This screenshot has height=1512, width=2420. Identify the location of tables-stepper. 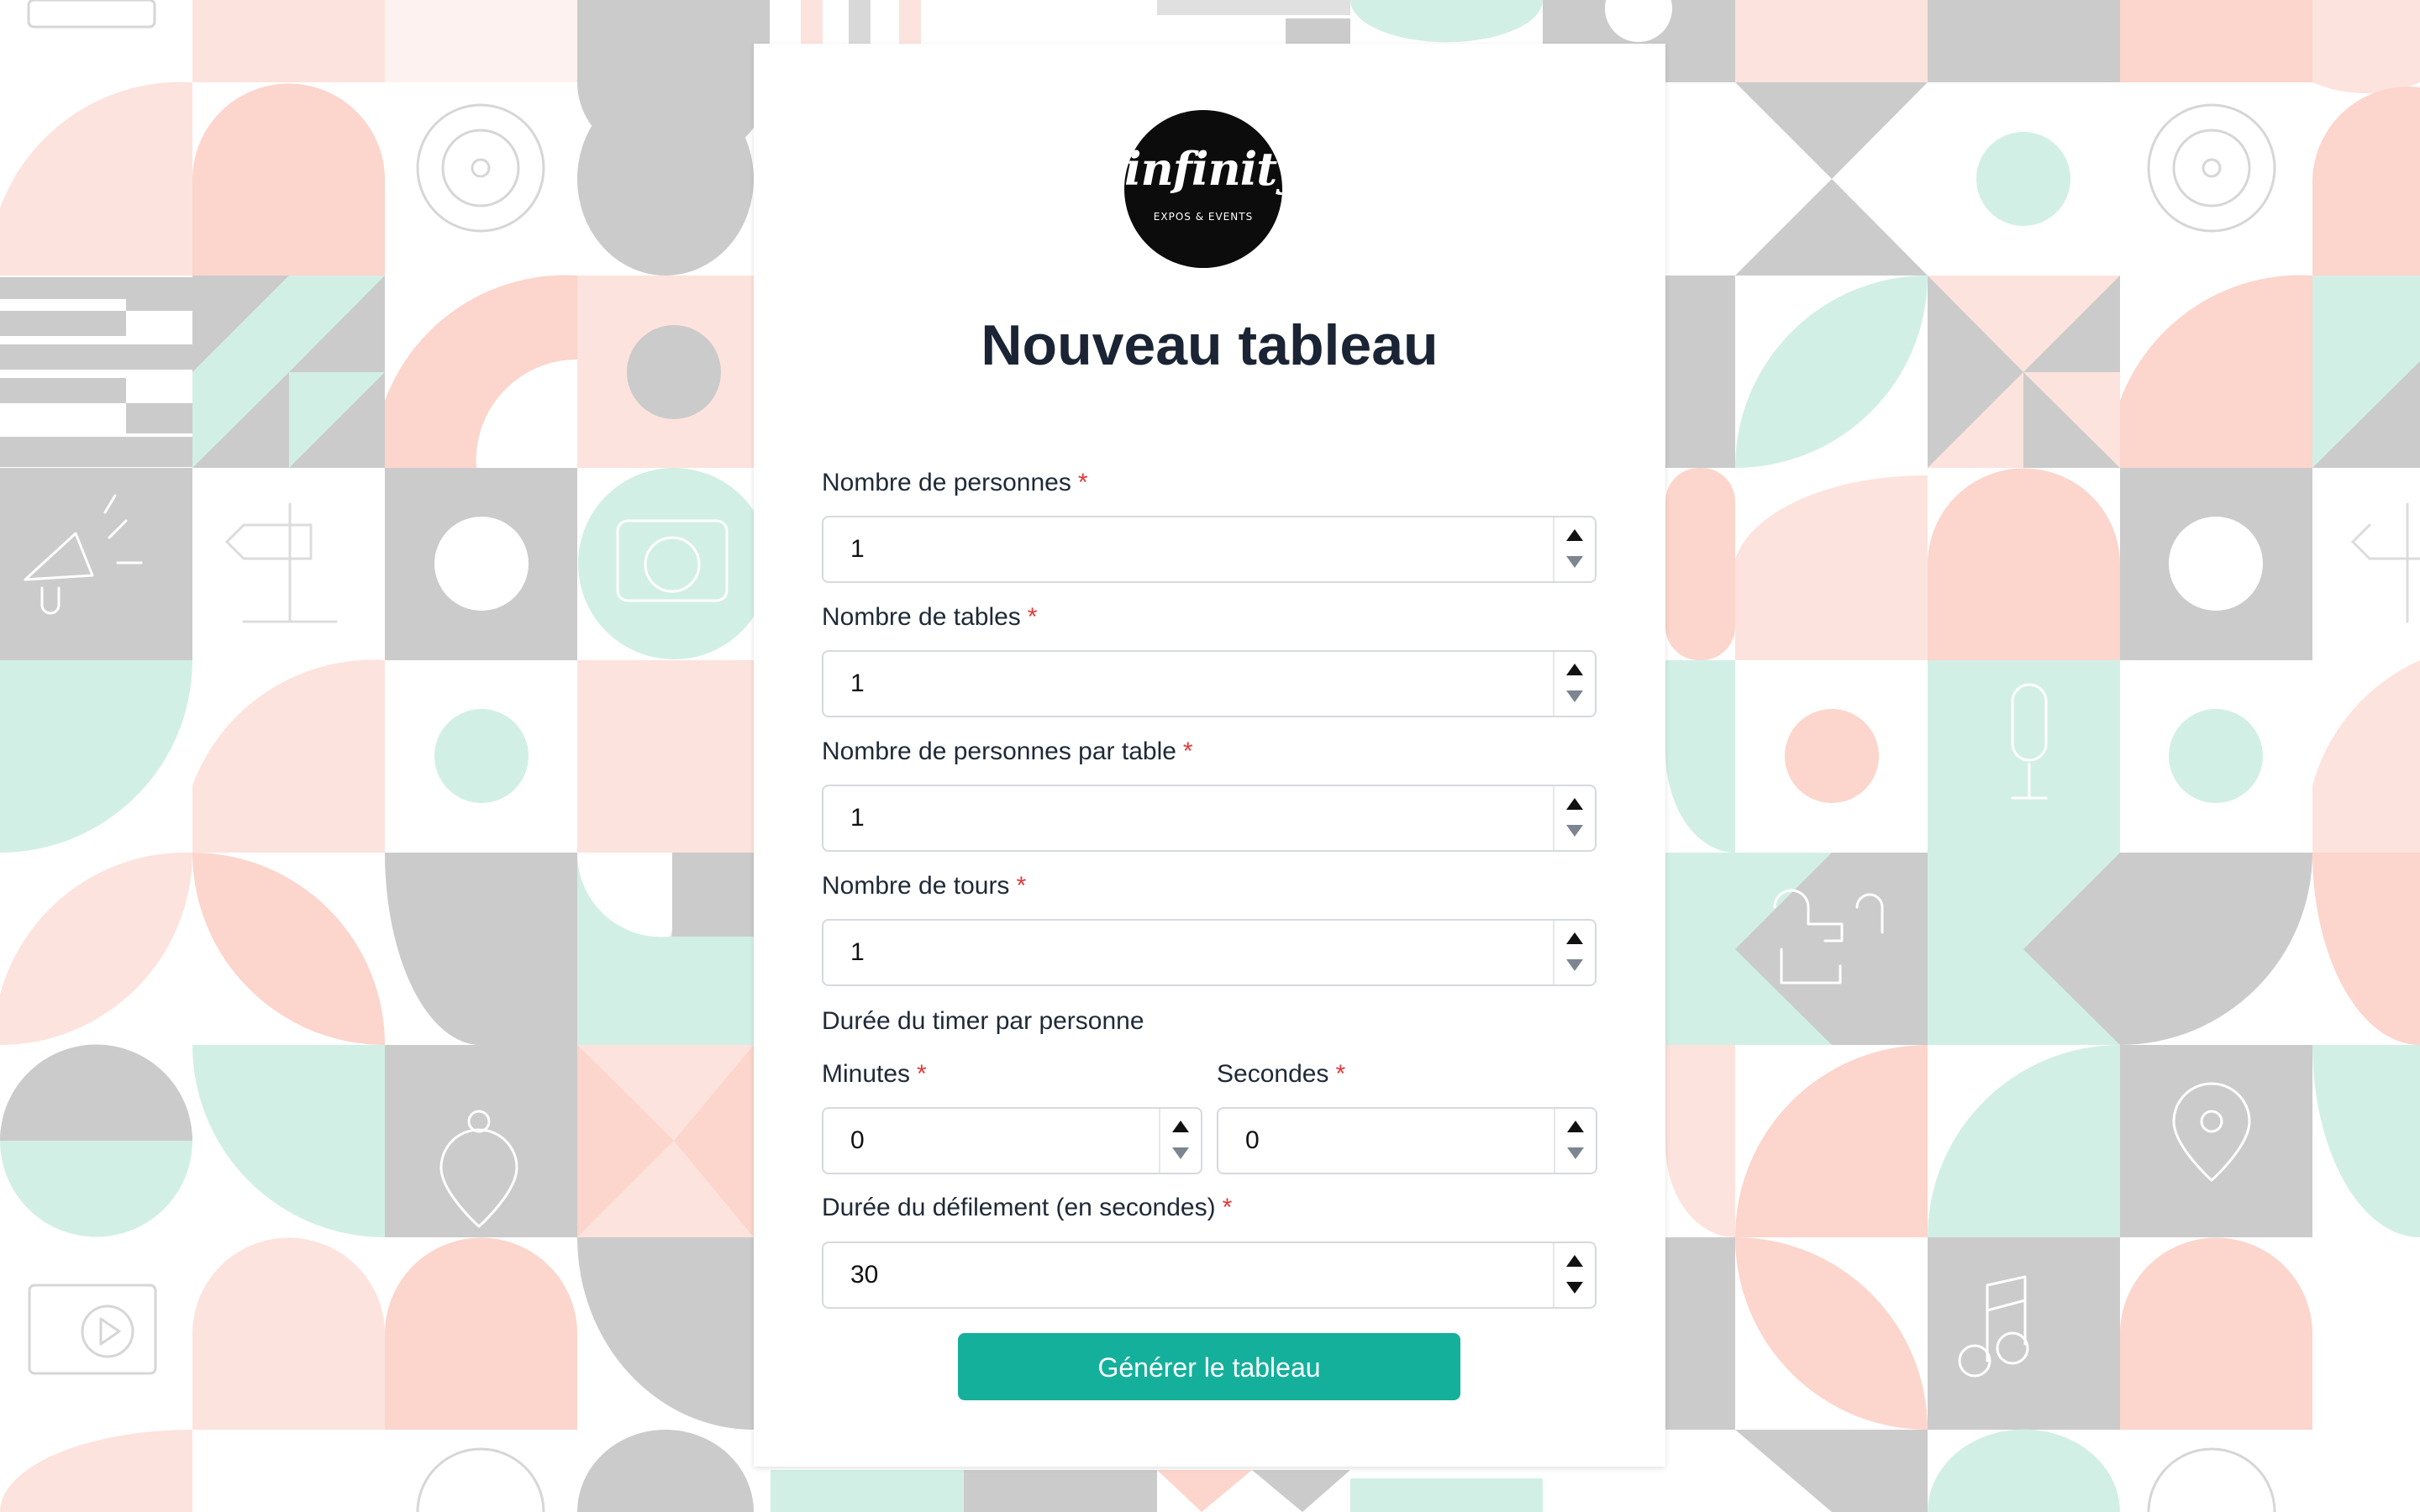
(1574, 684).